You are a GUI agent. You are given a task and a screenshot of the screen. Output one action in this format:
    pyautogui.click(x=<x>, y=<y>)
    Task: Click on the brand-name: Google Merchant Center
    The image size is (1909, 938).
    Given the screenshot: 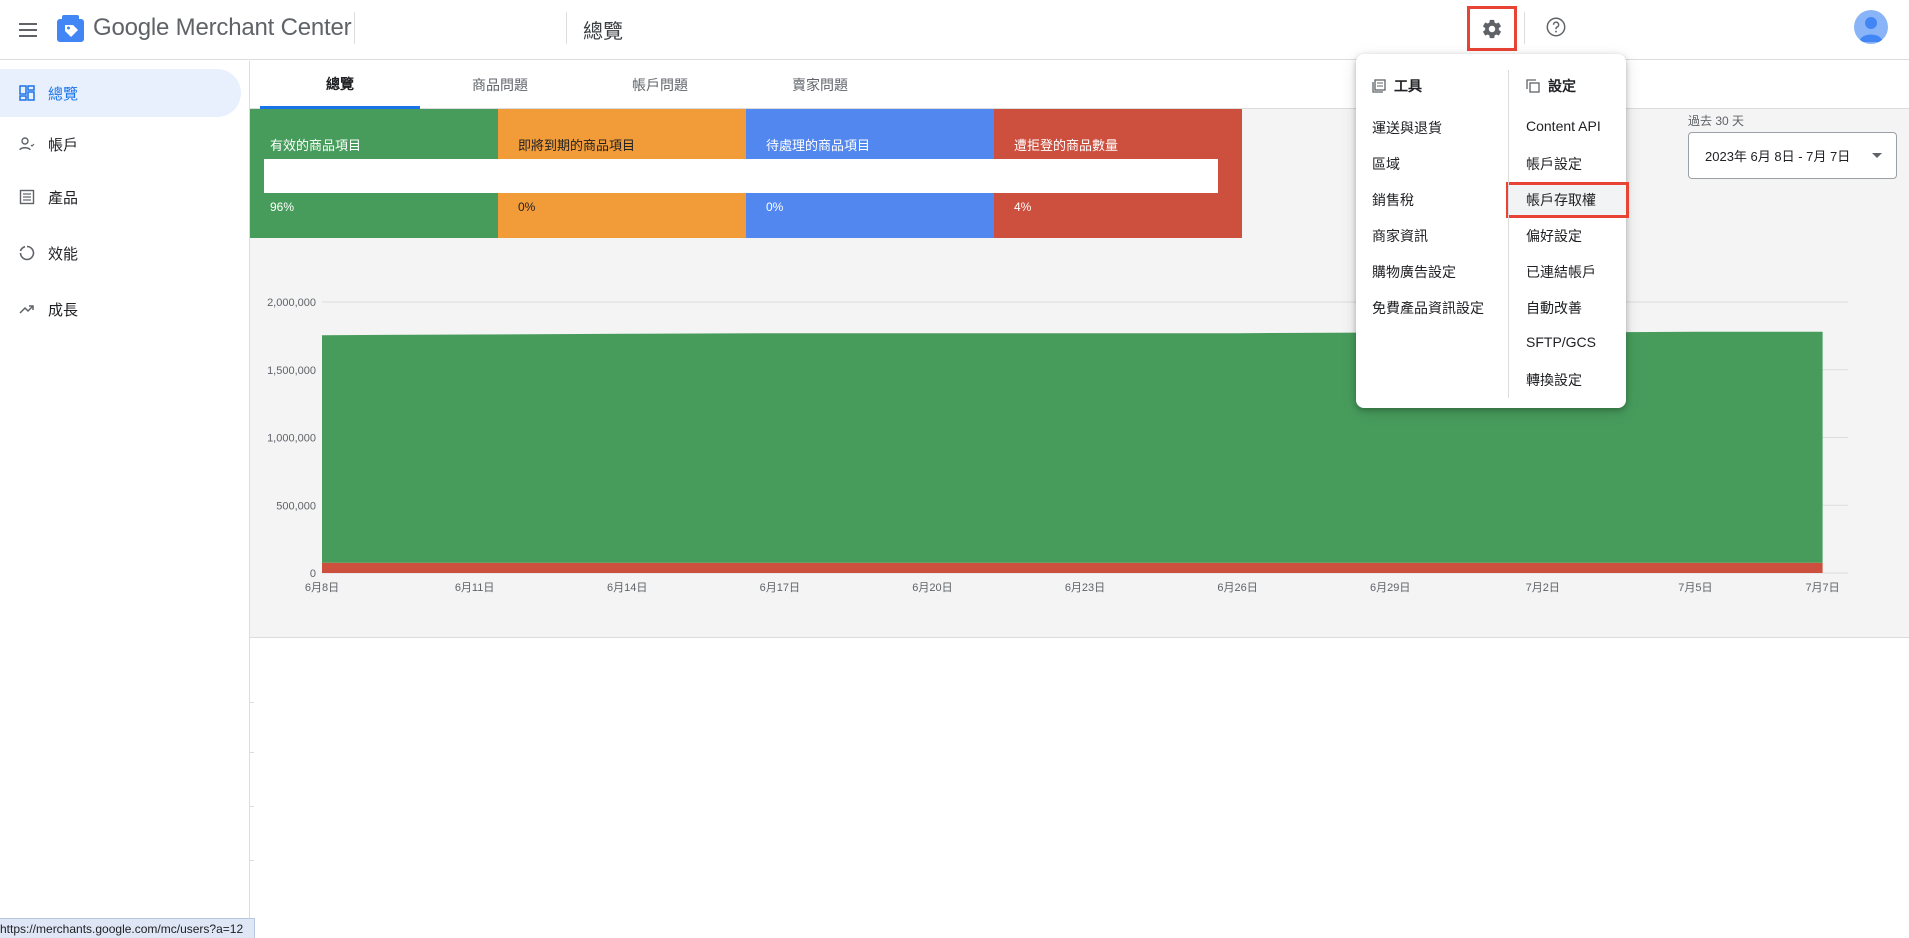 What is the action you would take?
    pyautogui.click(x=222, y=28)
    